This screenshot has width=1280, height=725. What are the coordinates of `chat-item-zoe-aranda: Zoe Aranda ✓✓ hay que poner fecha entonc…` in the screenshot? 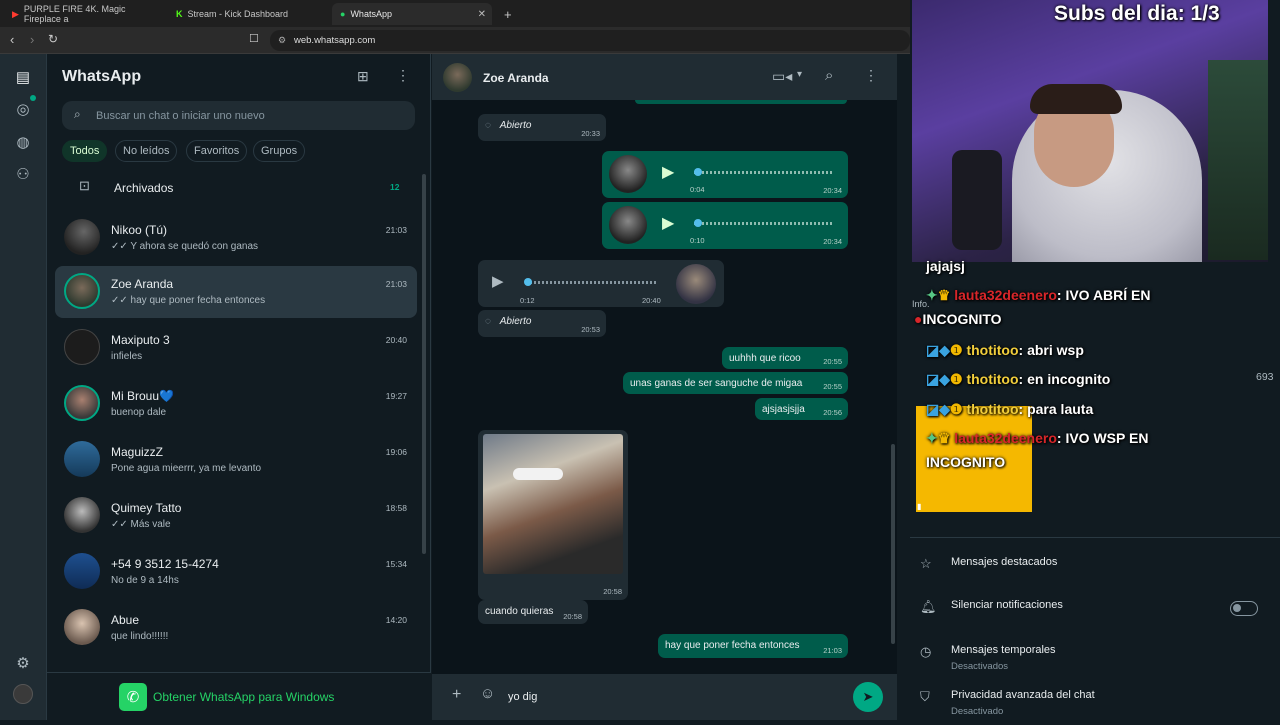 It's located at (236, 292).